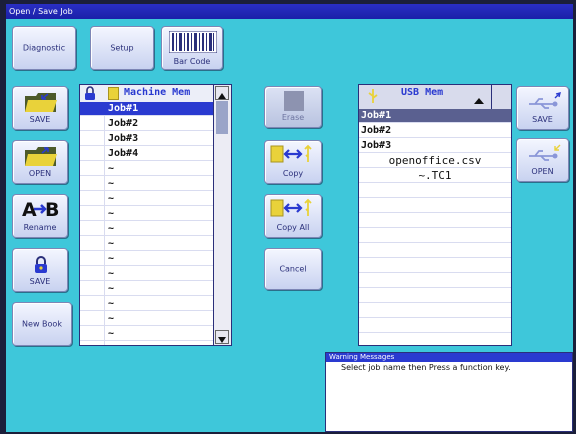  What do you see at coordinates (291, 207) in the screenshot?
I see `copy-all-arrow-icon` at bounding box center [291, 207].